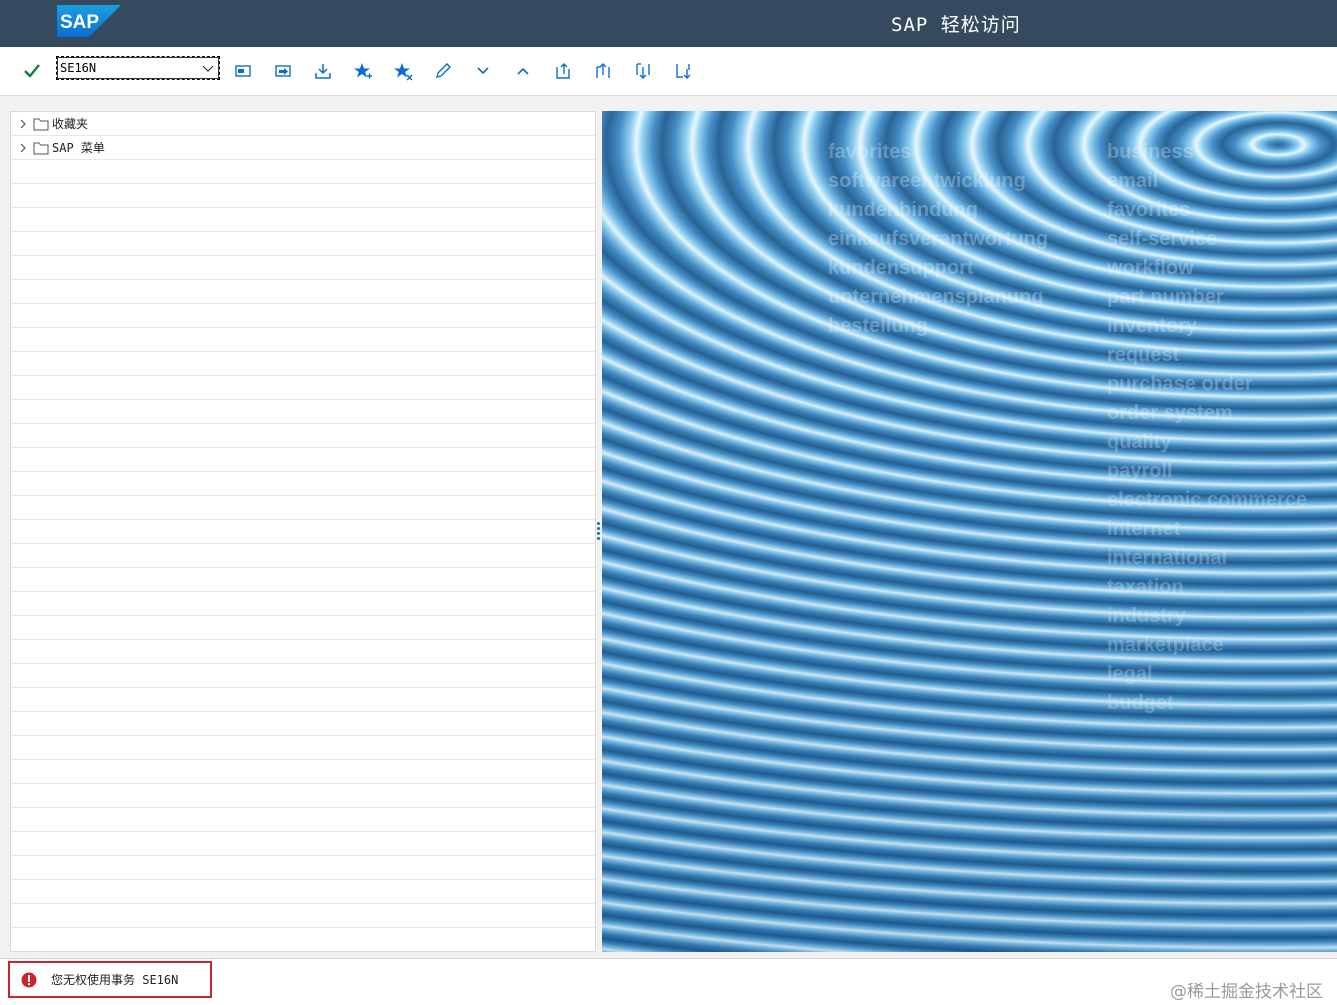 The height and width of the screenshot is (1005, 1337). I want to click on user-menu-icon, so click(283, 71).